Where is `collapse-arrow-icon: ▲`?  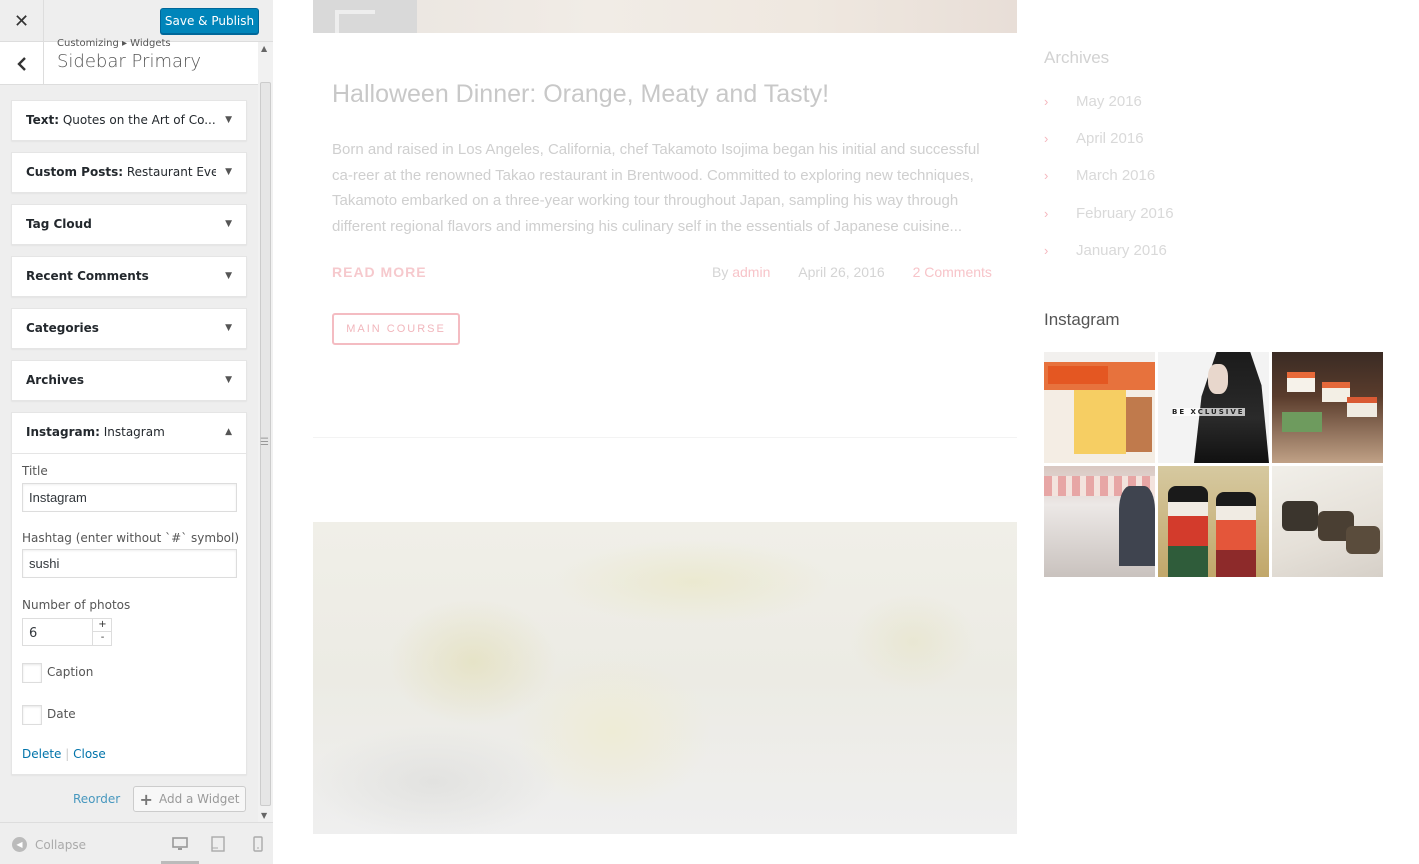
collapse-arrow-icon: ▲ is located at coordinates (228, 432).